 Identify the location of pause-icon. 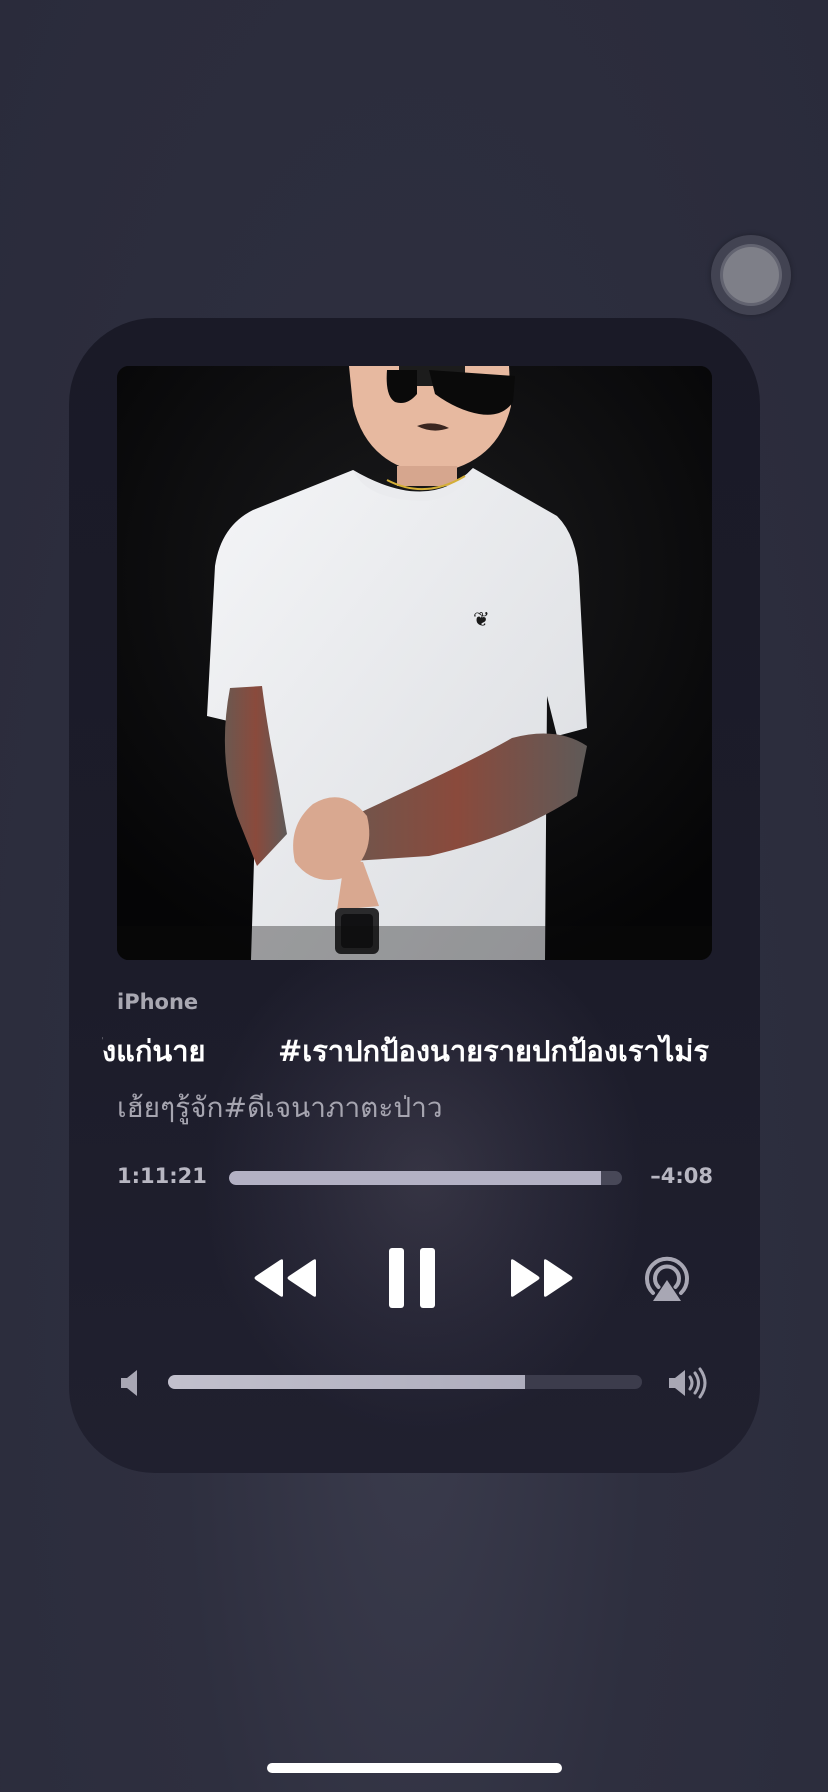
(412, 1278).